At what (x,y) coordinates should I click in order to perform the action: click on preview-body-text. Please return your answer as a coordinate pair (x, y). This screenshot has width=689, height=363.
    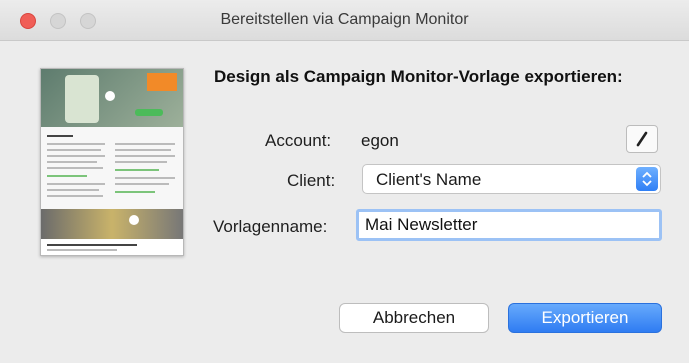
    Looking at the image, I should click on (112, 168).